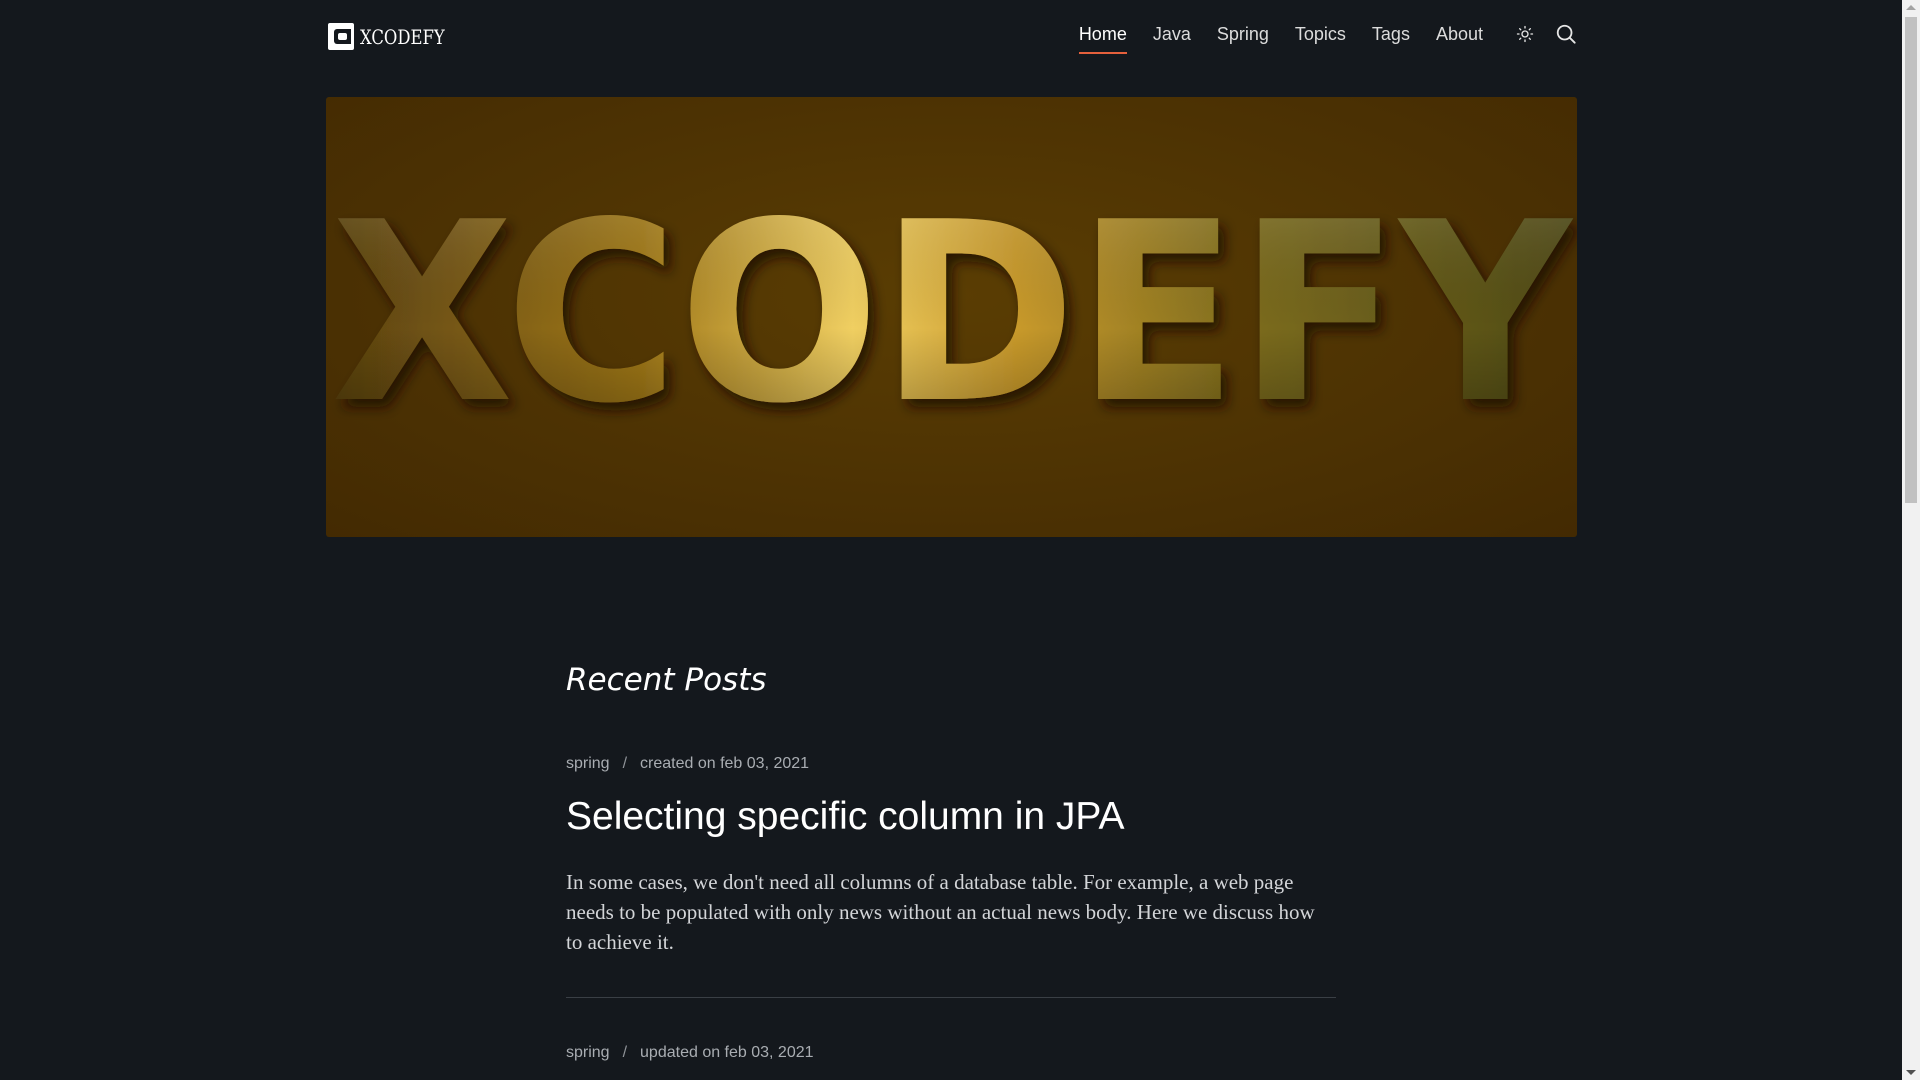 This screenshot has height=1080, width=1920. I want to click on post-divider, so click(951, 997).